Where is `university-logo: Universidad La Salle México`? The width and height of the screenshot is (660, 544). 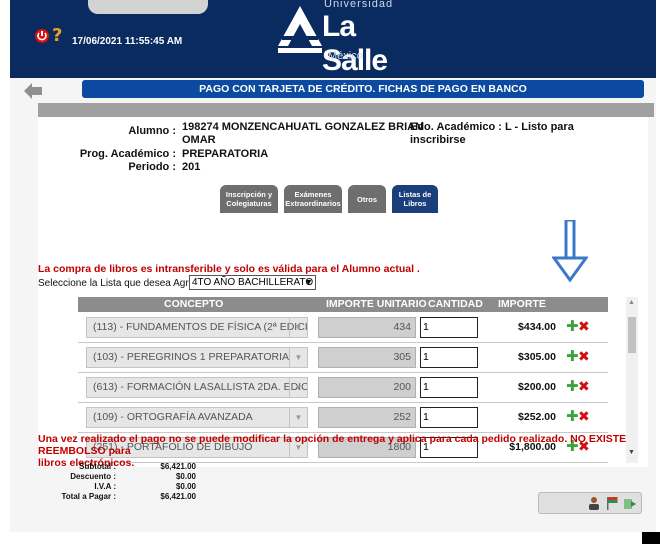
university-logo: Universidad La Salle México is located at coordinates (348, 38).